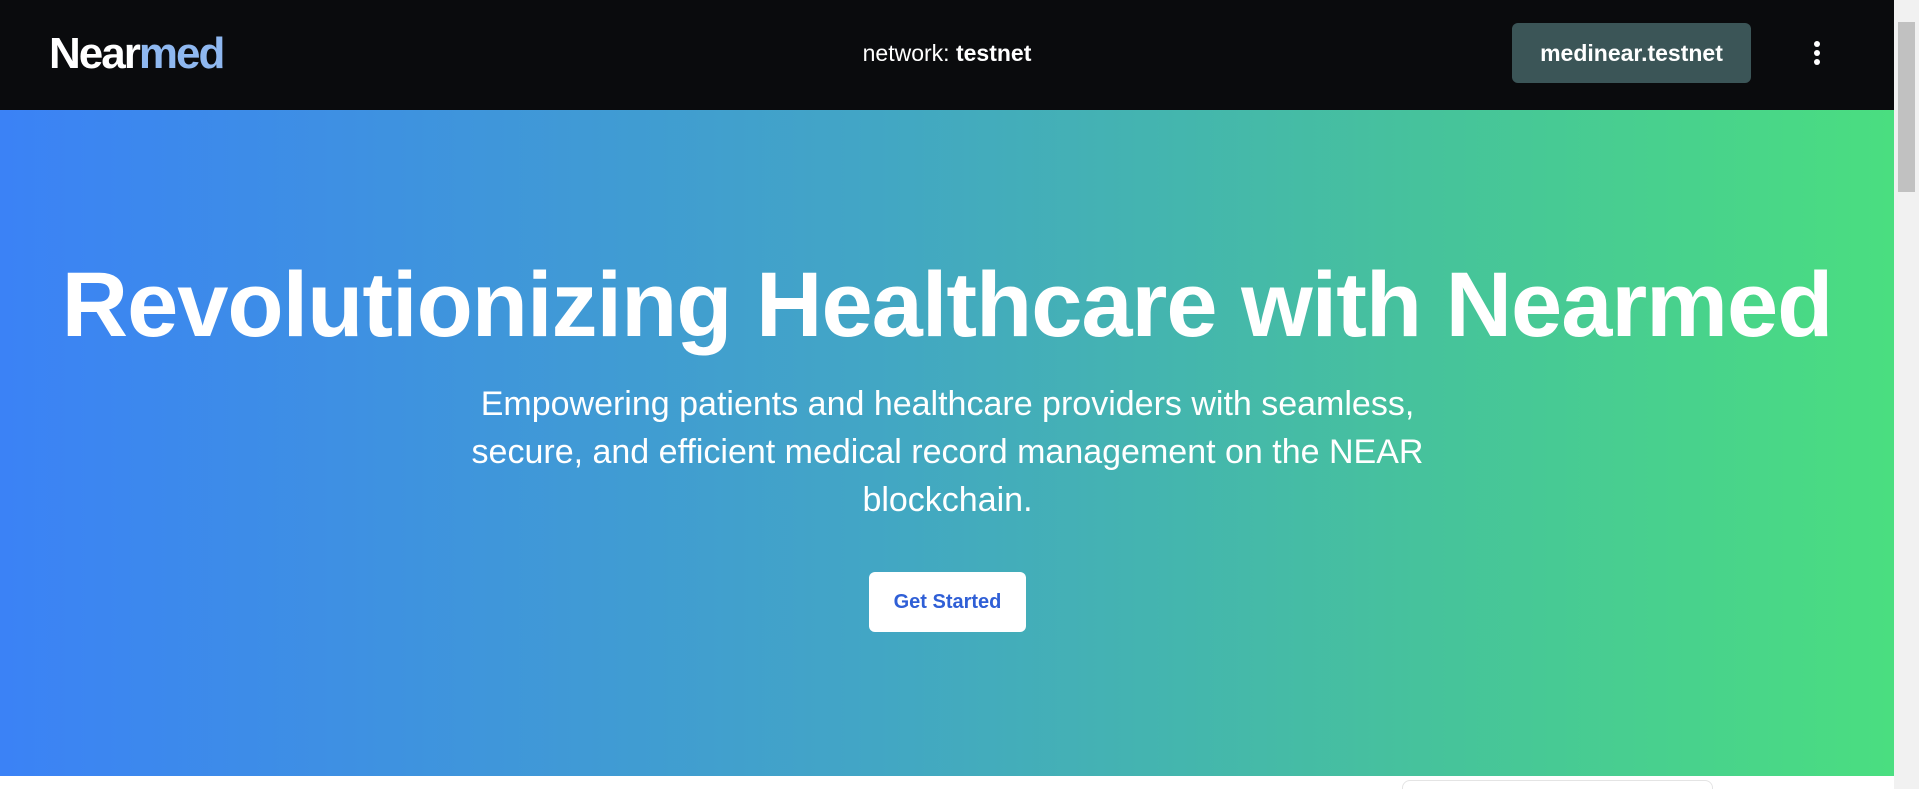  What do you see at coordinates (1906, 394) in the screenshot?
I see `vertical-scrollbar` at bounding box center [1906, 394].